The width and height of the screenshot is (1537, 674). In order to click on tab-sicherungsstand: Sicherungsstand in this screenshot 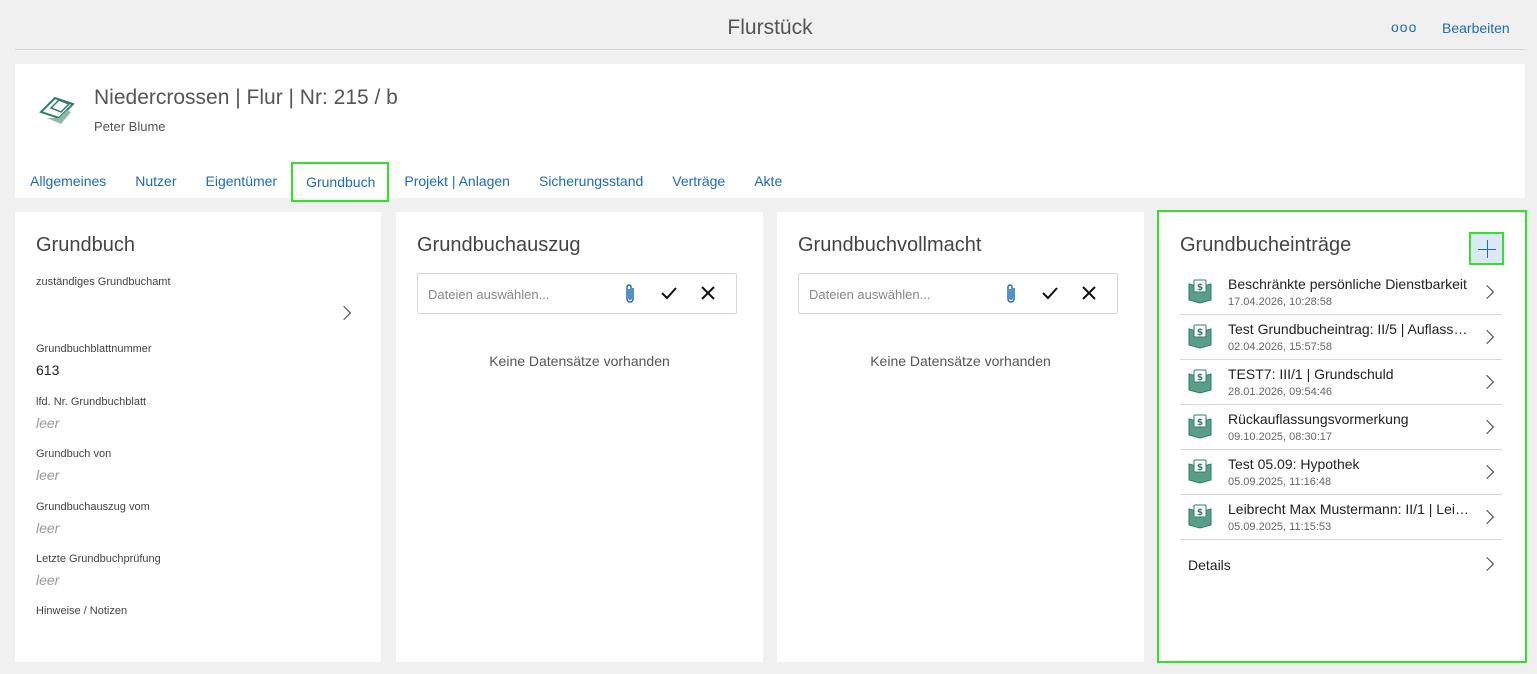, I will do `click(590, 181)`.